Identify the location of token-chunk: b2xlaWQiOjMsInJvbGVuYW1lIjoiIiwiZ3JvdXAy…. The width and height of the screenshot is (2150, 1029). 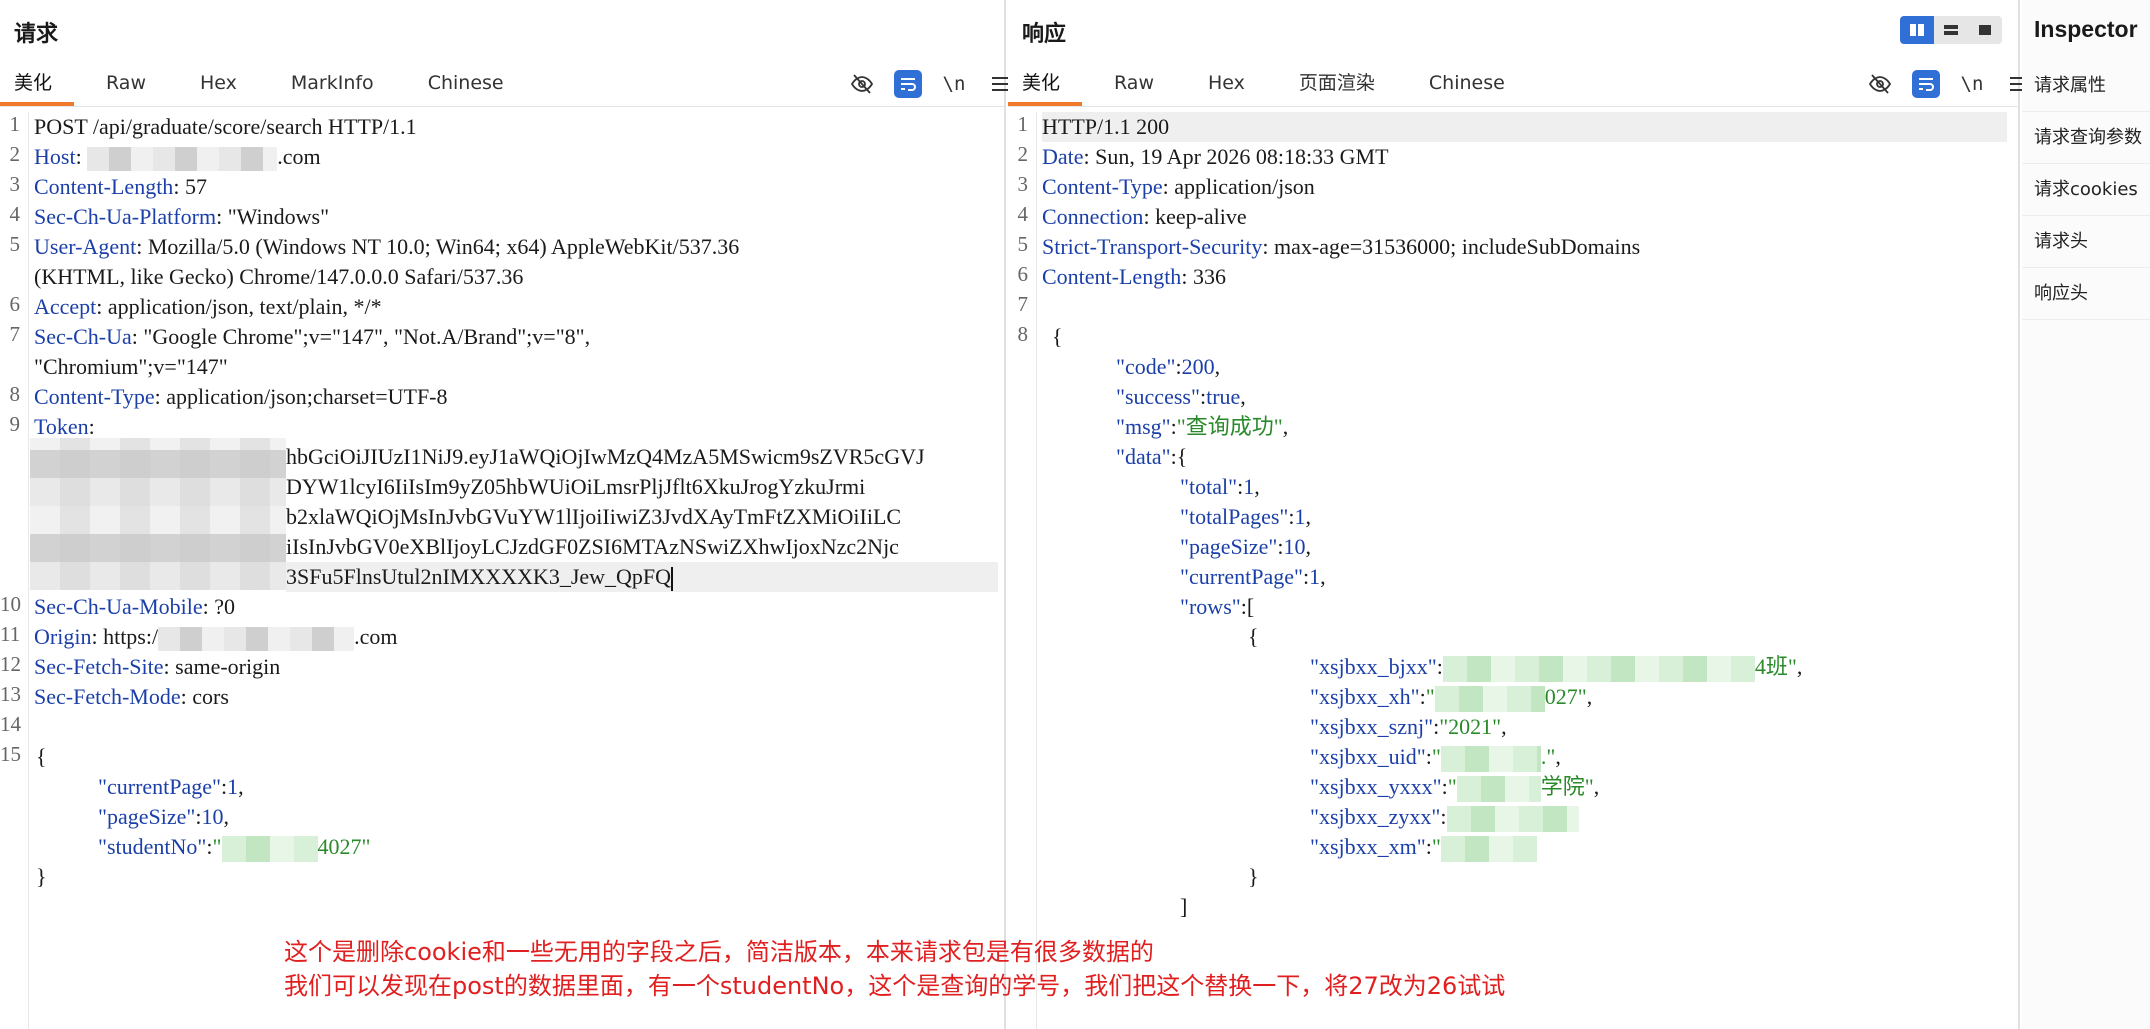
(594, 516).